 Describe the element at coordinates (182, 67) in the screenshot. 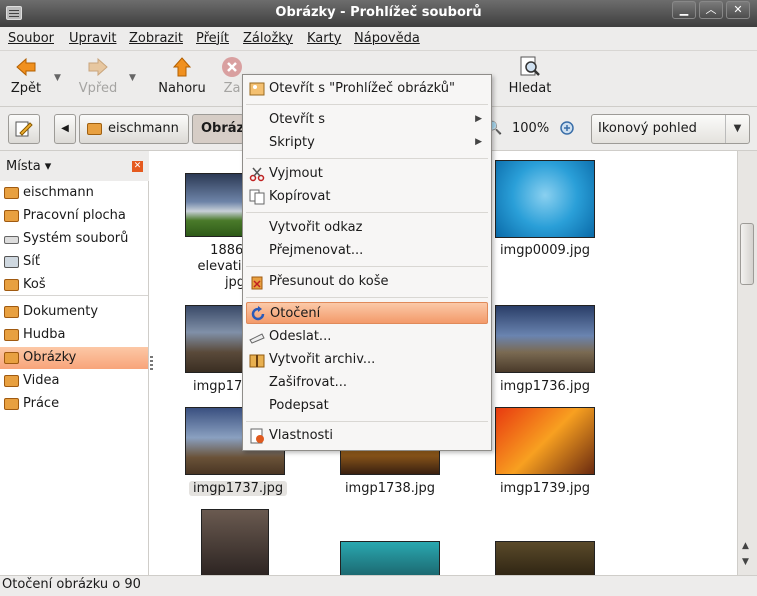

I see `up-arrow-icon` at that location.